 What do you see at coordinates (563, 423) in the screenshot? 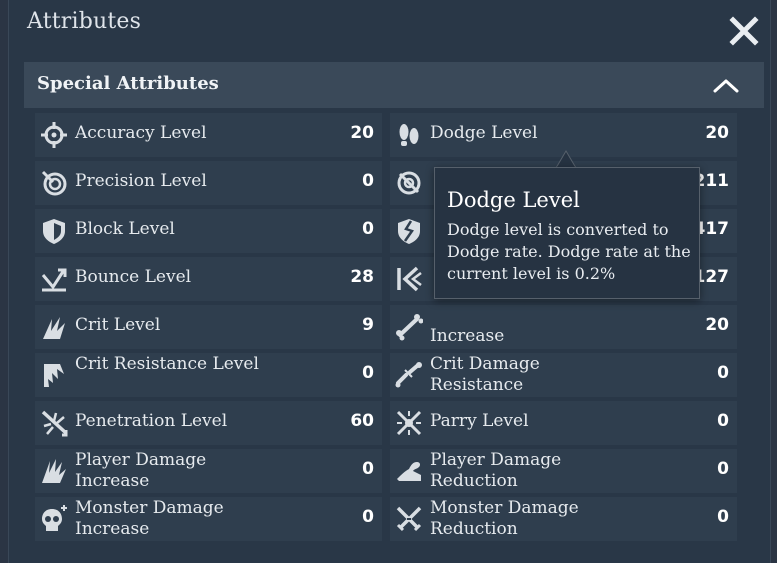
I see `attr-parry-level: Parry Level 0` at bounding box center [563, 423].